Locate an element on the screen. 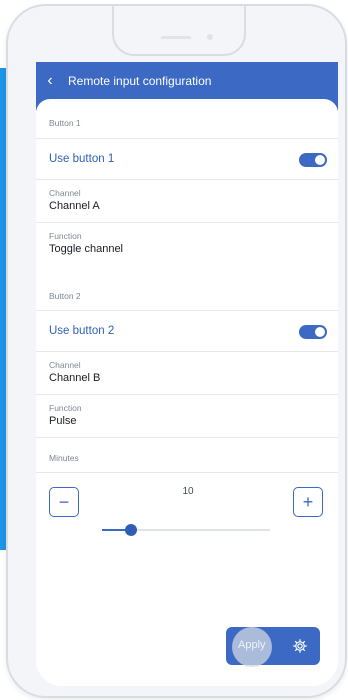 The width and height of the screenshot is (348, 700). apply-label: Apply is located at coordinates (252, 645).